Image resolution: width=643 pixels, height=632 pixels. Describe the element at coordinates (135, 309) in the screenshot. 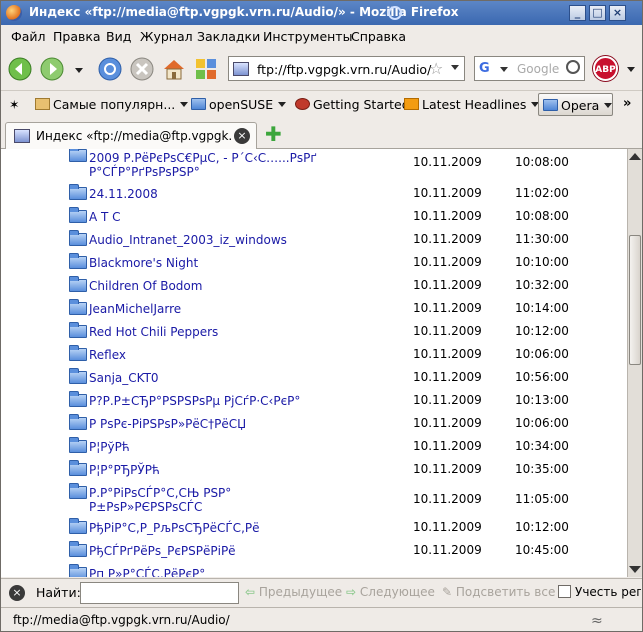

I see `folder-link: JeanMichelJarre` at that location.